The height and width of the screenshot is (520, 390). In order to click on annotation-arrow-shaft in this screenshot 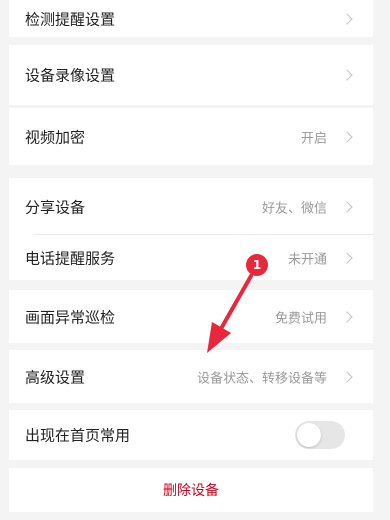, I will do `click(234, 305)`.